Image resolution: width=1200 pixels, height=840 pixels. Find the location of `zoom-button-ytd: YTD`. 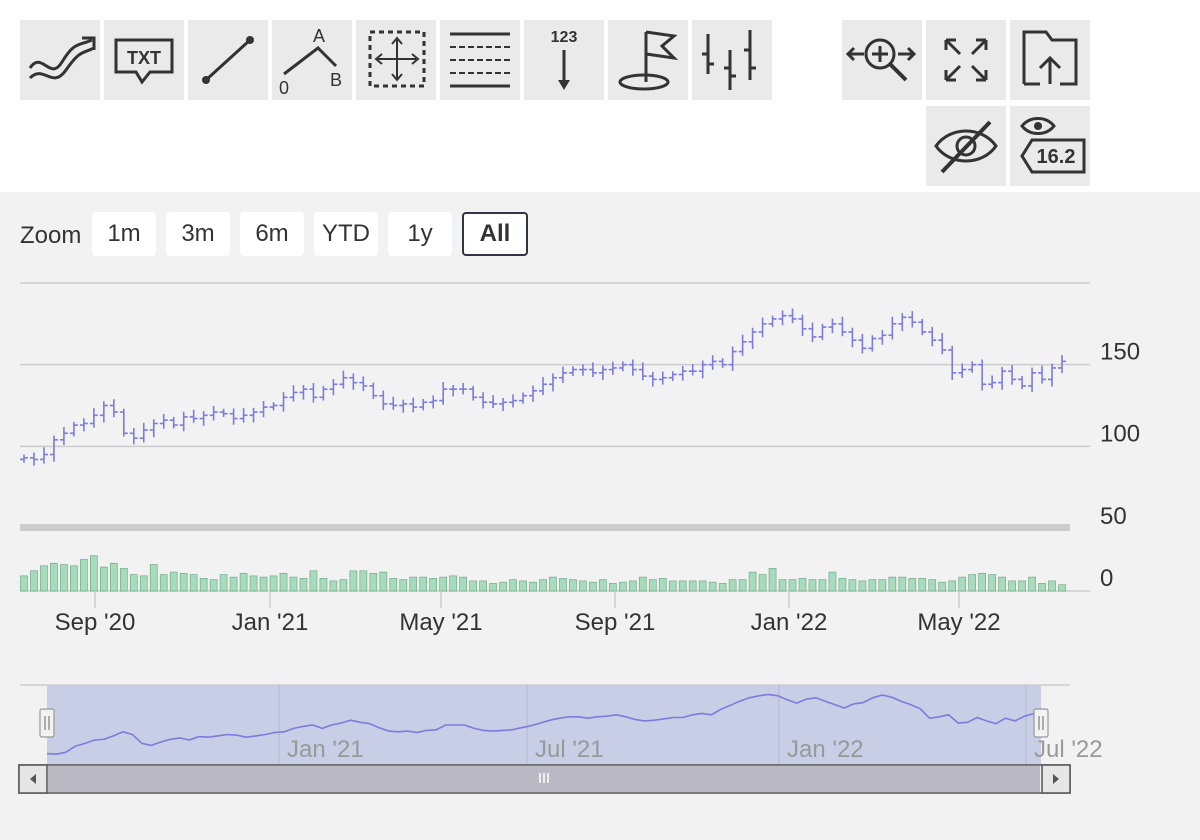

zoom-button-ytd: YTD is located at coordinates (346, 234).